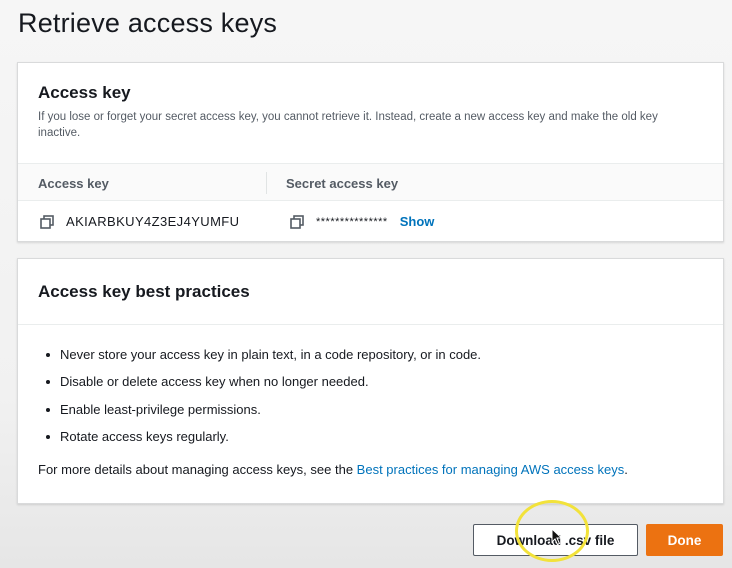 The image size is (732, 568). Describe the element at coordinates (342, 183) in the screenshot. I see `column-header-secret-access-key: Secret access key` at that location.